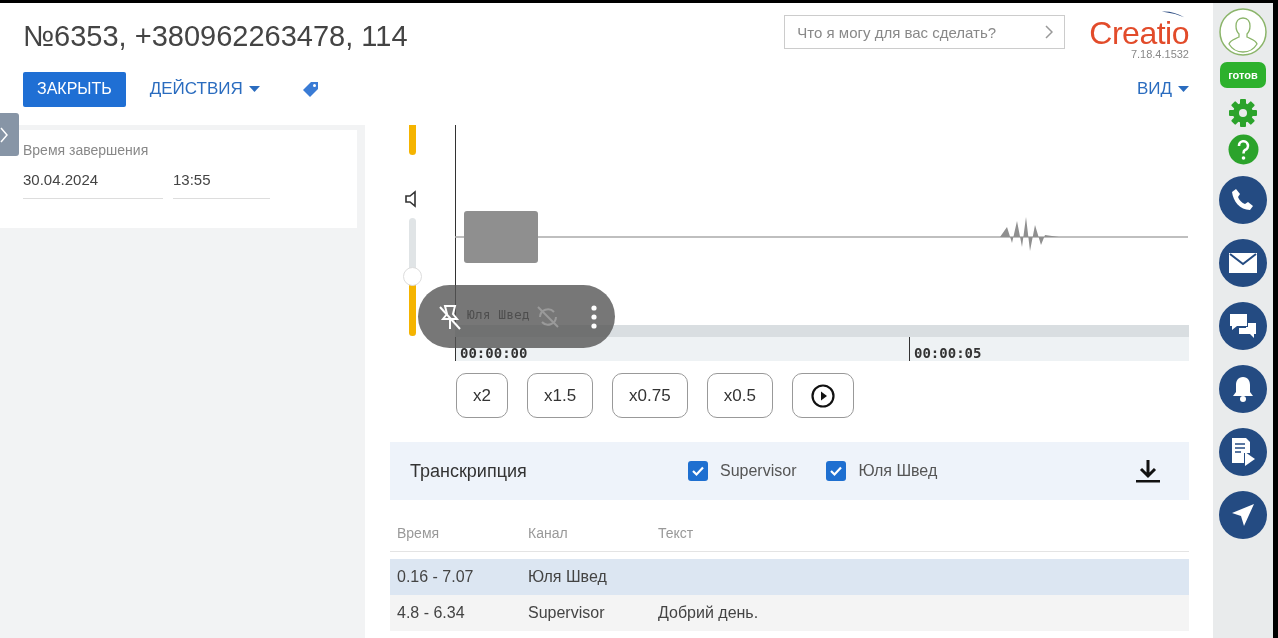  I want to click on column-header: Канал, so click(548, 533).